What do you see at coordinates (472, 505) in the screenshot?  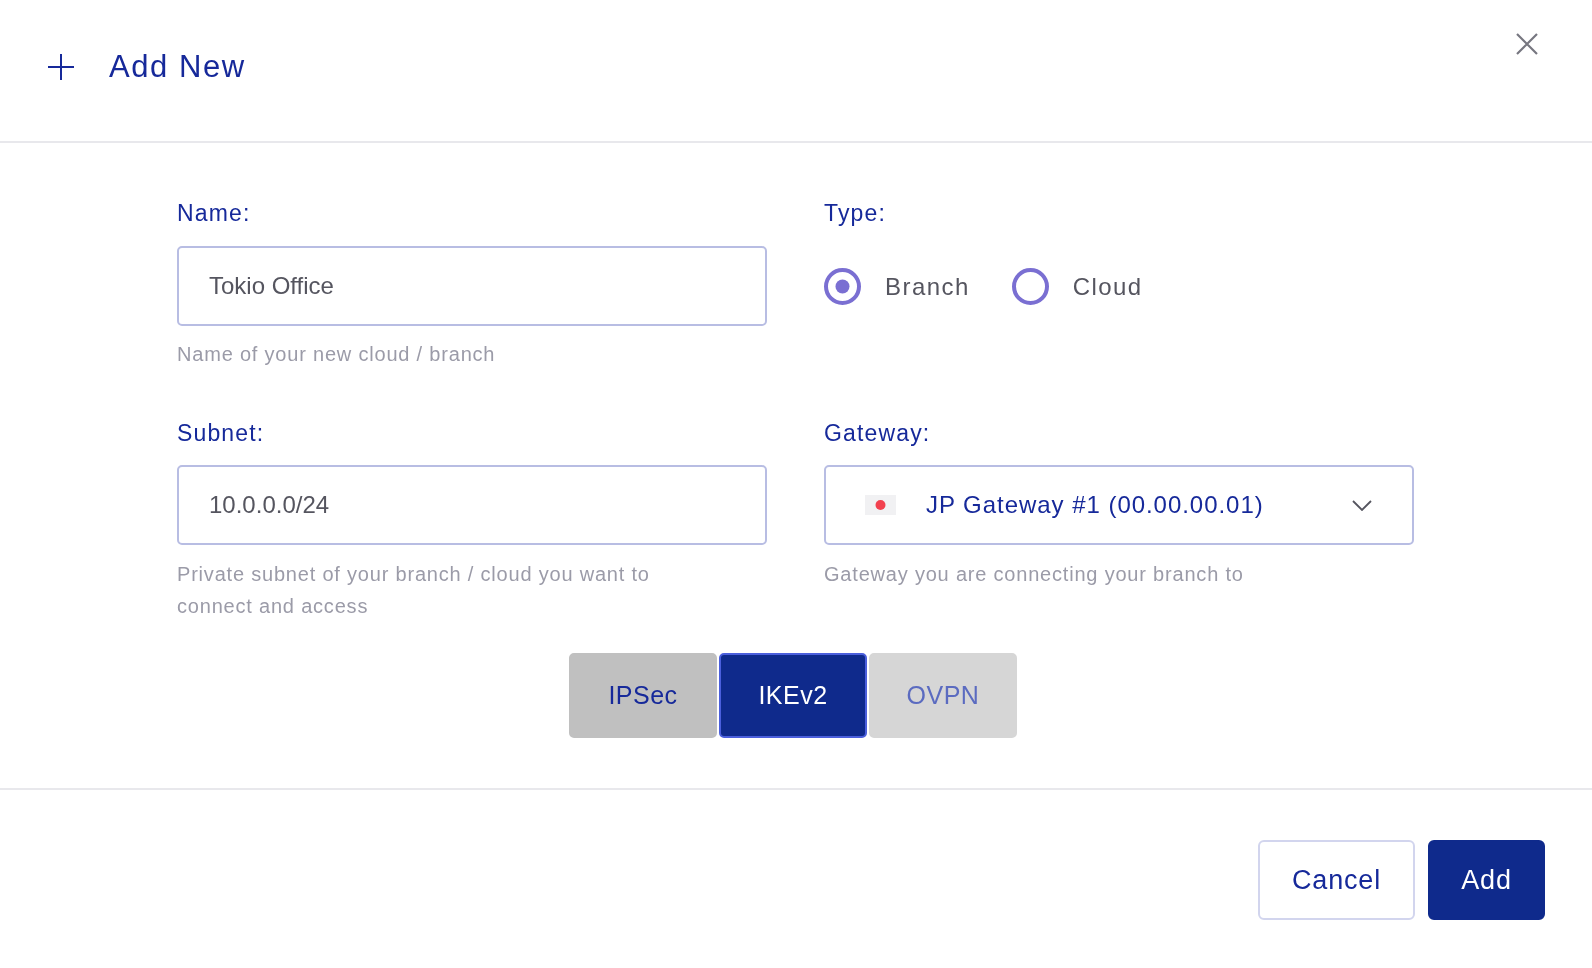 I see `subnet-input: 10.0.0.0/24` at bounding box center [472, 505].